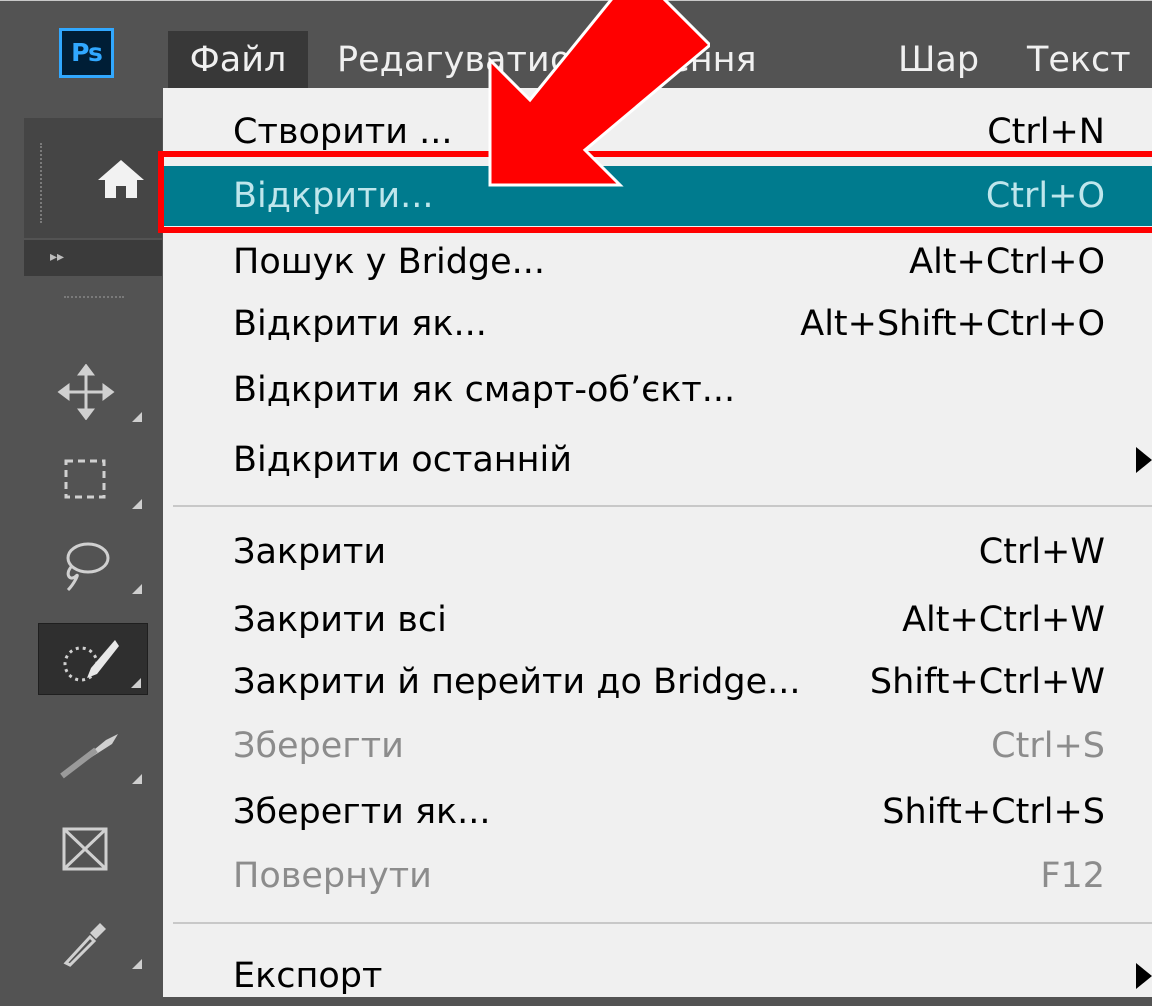 This screenshot has height=1006, width=1152. What do you see at coordinates (310, 552) in the screenshot?
I see `menu-item-label: Закрити` at bounding box center [310, 552].